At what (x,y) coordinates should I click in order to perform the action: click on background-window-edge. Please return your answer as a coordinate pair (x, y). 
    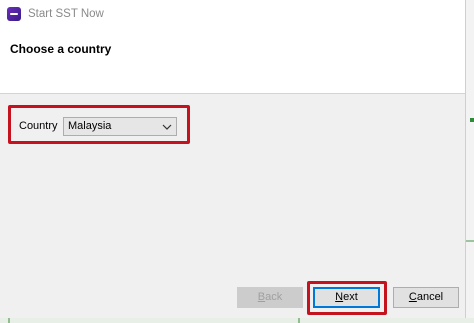
    Looking at the image, I should click on (470, 161).